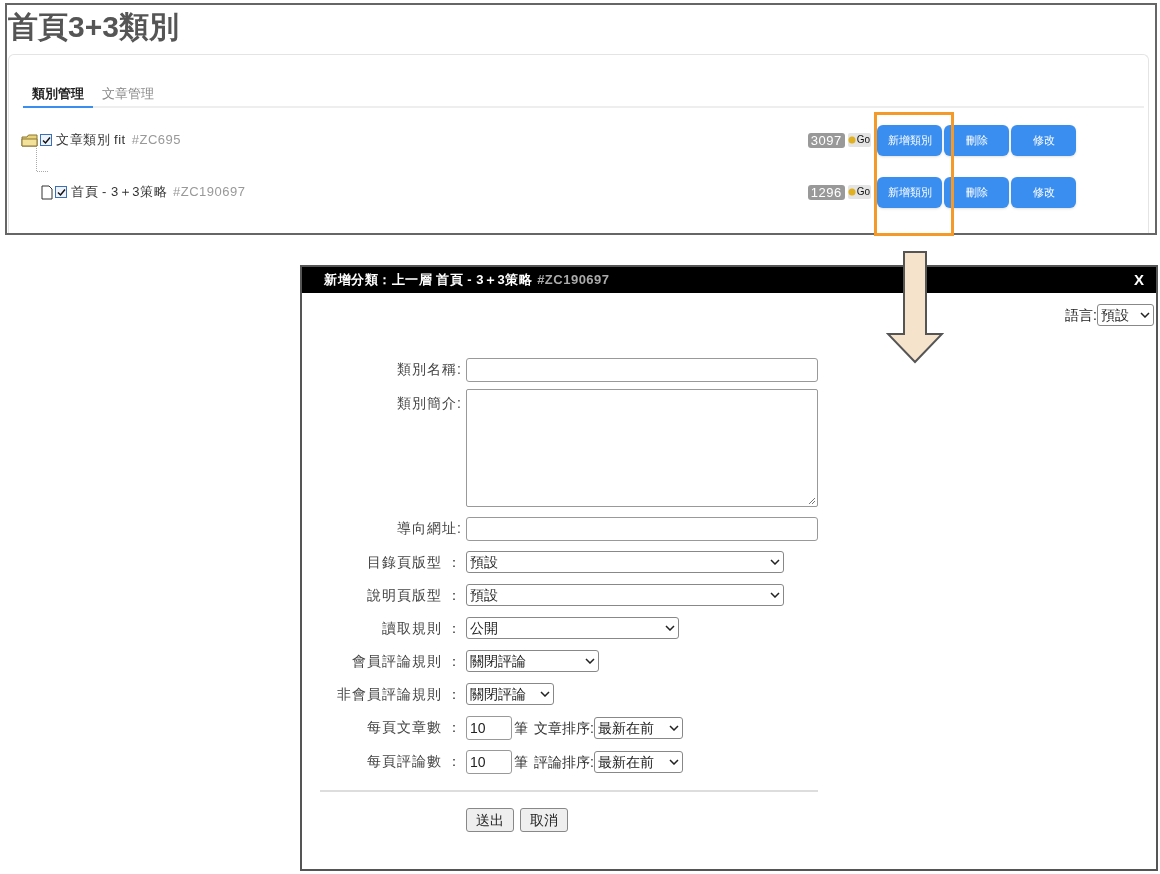  What do you see at coordinates (573, 280) in the screenshot?
I see `dialog-title-code: #ZC190697` at bounding box center [573, 280].